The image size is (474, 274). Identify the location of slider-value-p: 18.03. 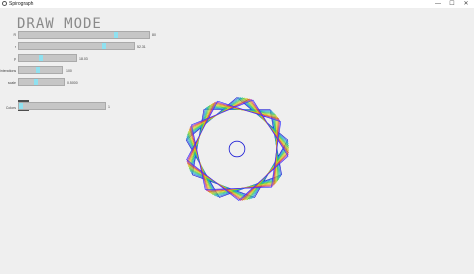
(83, 59).